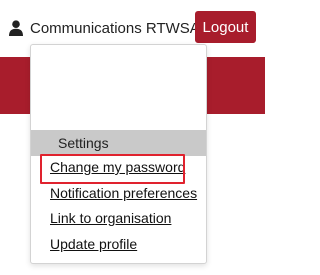 Image resolution: width=320 pixels, height=275 pixels. I want to click on user-menu-toggle: Communications RTWSA, so click(110, 28).